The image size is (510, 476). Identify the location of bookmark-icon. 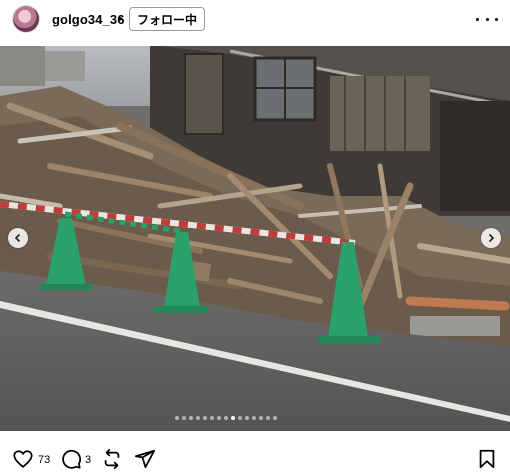
(487, 459).